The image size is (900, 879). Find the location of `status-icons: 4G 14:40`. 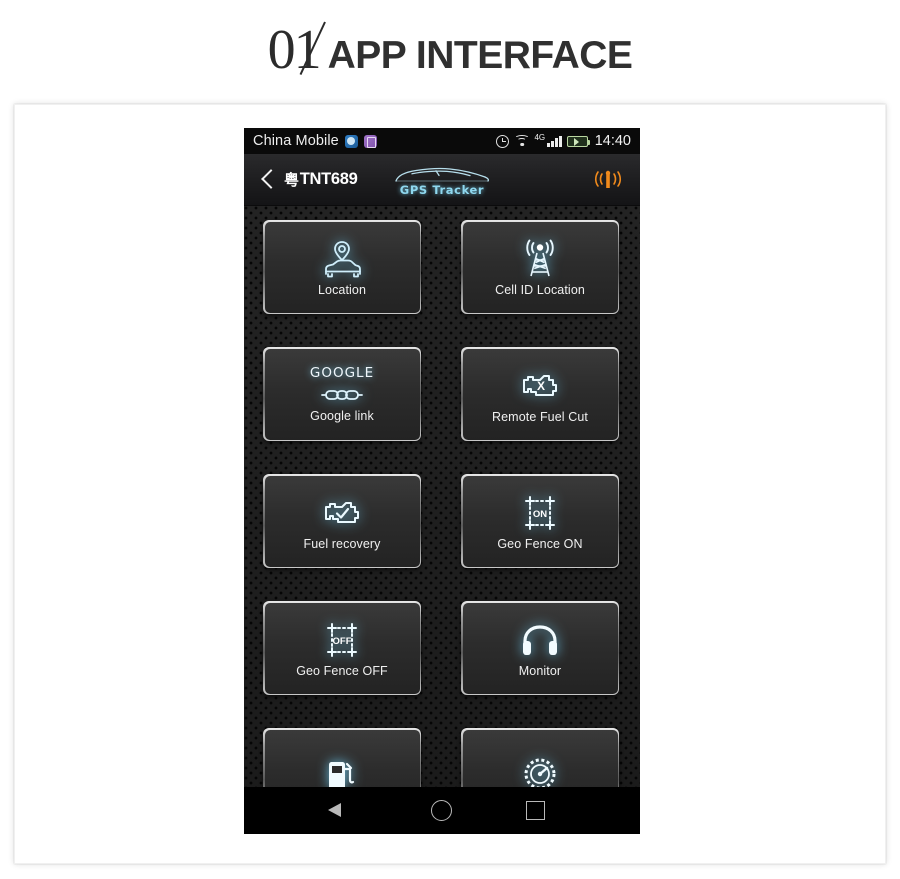

status-icons: 4G 14:40 is located at coordinates (563, 141).